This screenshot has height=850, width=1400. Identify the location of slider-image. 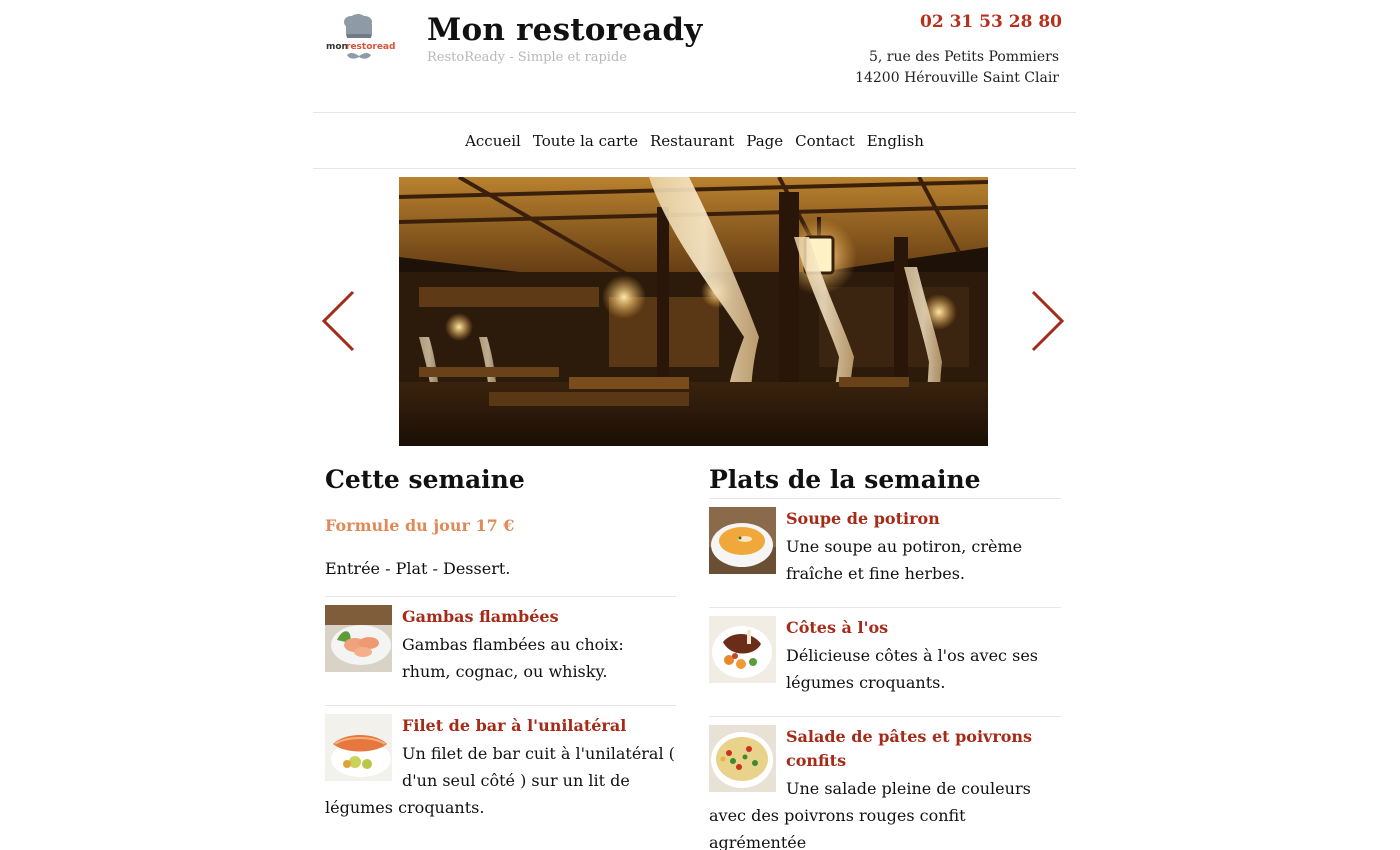
(693, 311).